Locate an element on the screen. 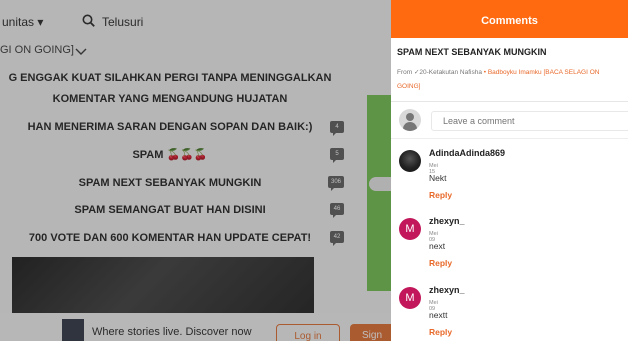 The width and height of the screenshot is (628, 341). story-link-cont: GOING] is located at coordinates (408, 86).